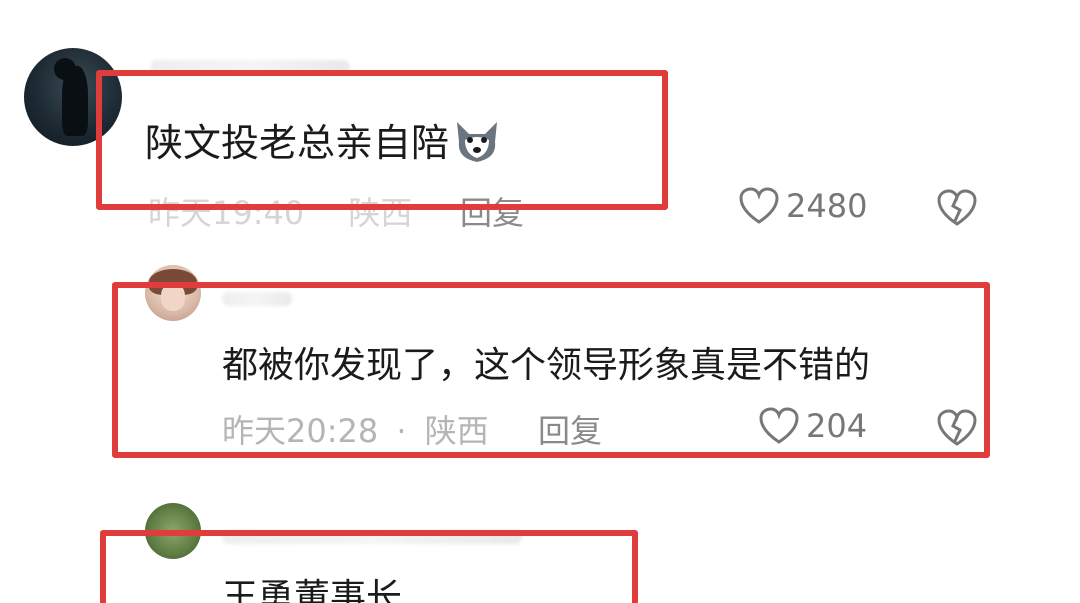 The height and width of the screenshot is (603, 1080). I want to click on broken-heart-icon, so click(957, 207).